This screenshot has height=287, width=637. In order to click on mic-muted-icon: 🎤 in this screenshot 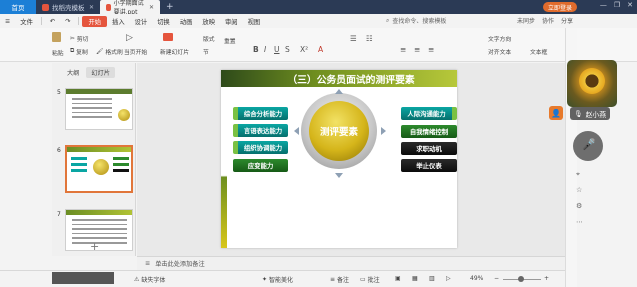, I will do `click(589, 144)`.